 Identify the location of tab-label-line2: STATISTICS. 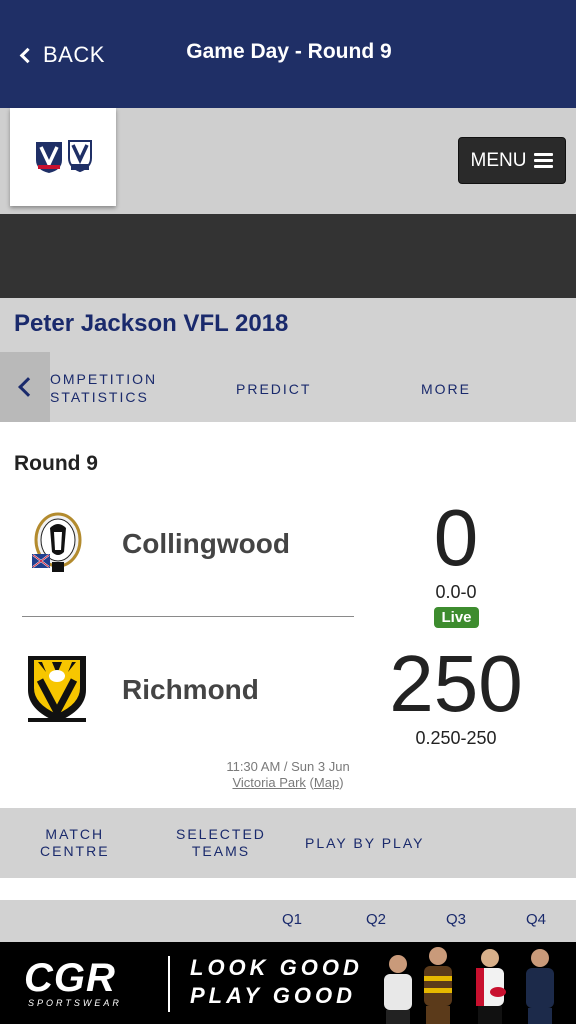
(99, 397).